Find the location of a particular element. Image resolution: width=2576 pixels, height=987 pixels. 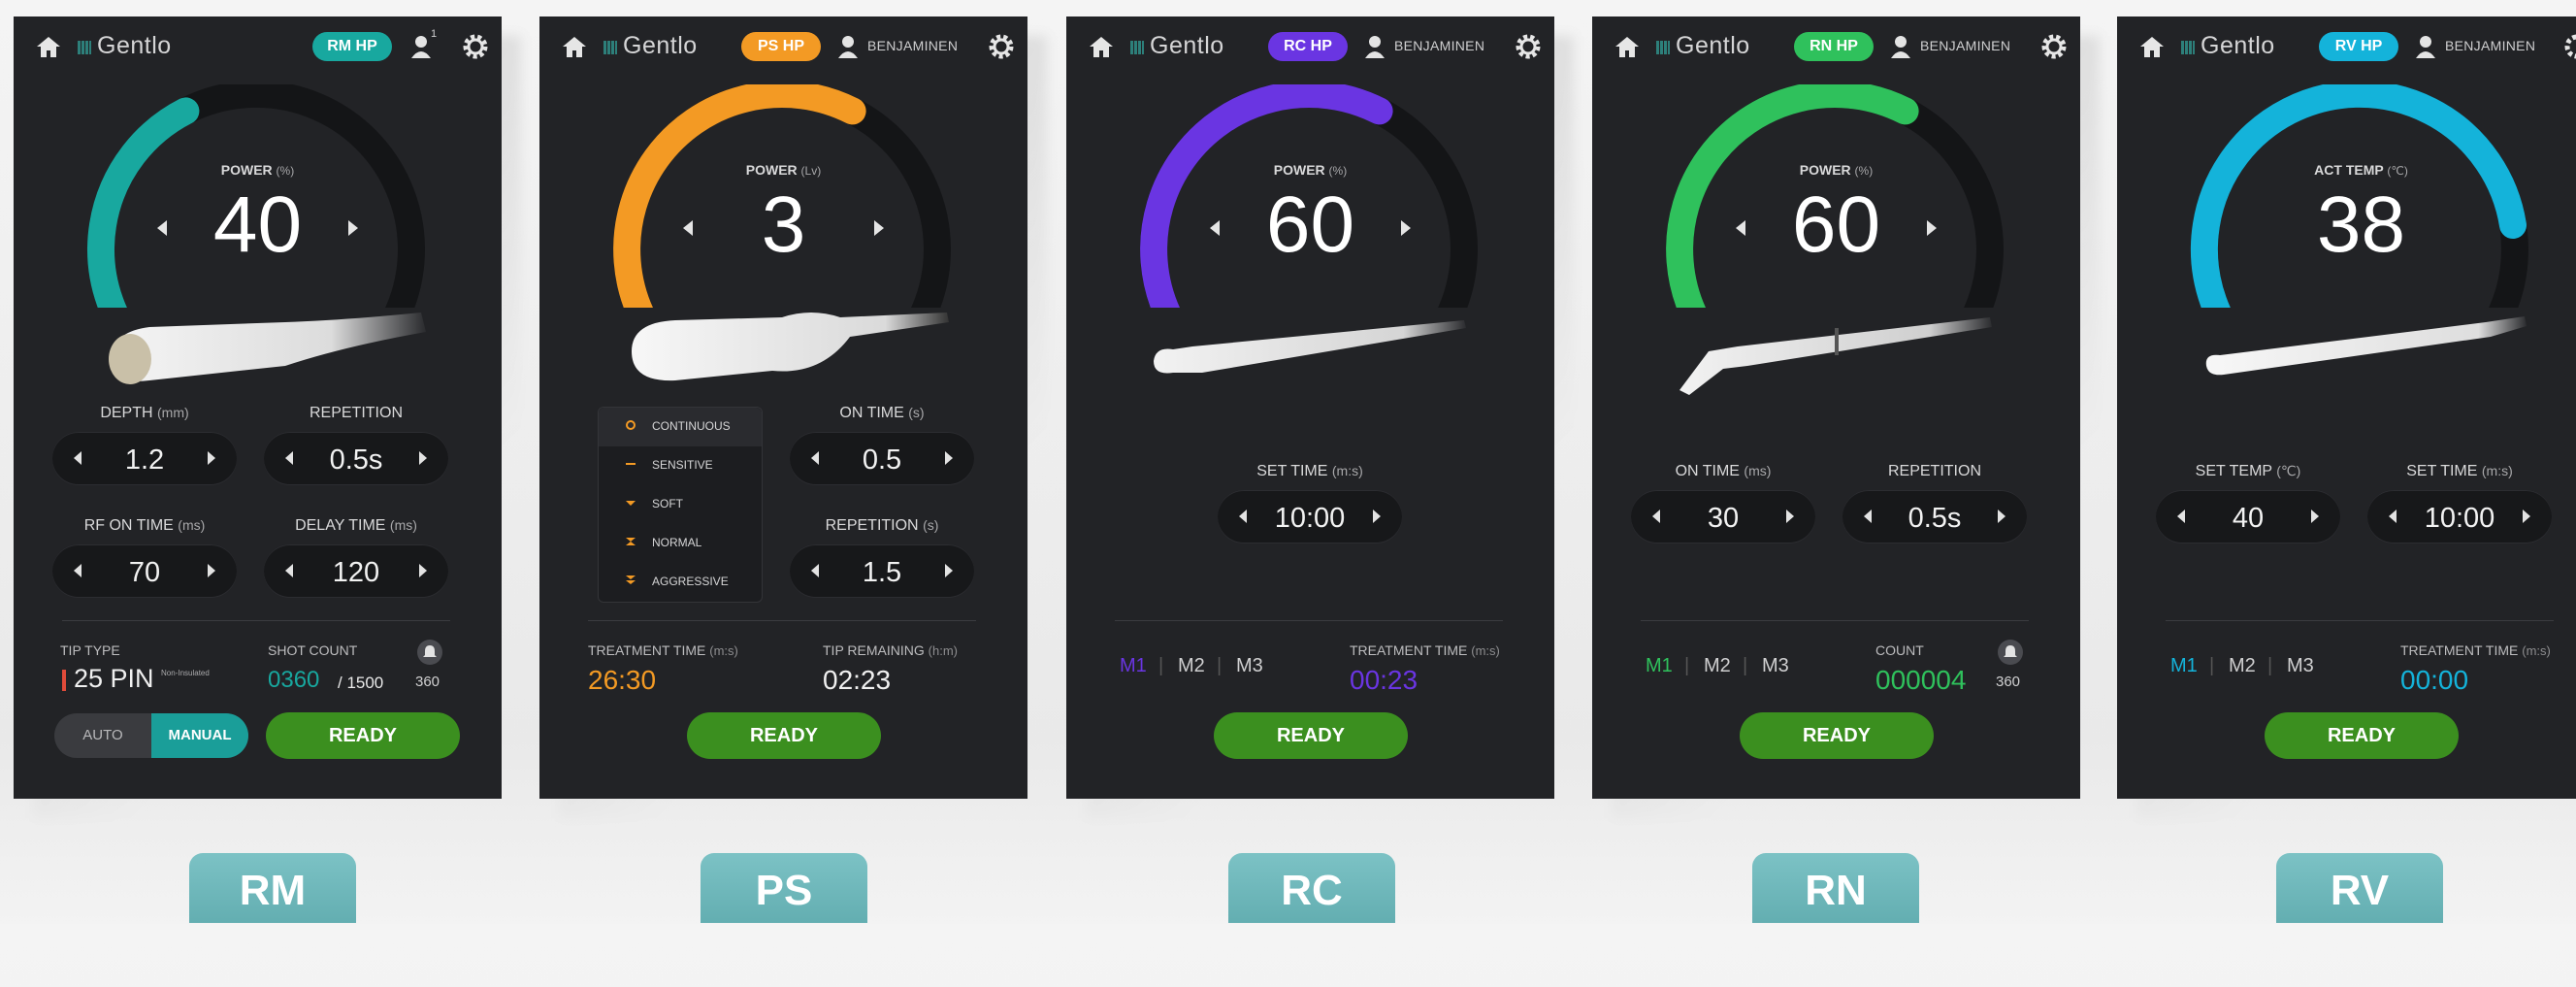

user-badge: 1 is located at coordinates (434, 34).